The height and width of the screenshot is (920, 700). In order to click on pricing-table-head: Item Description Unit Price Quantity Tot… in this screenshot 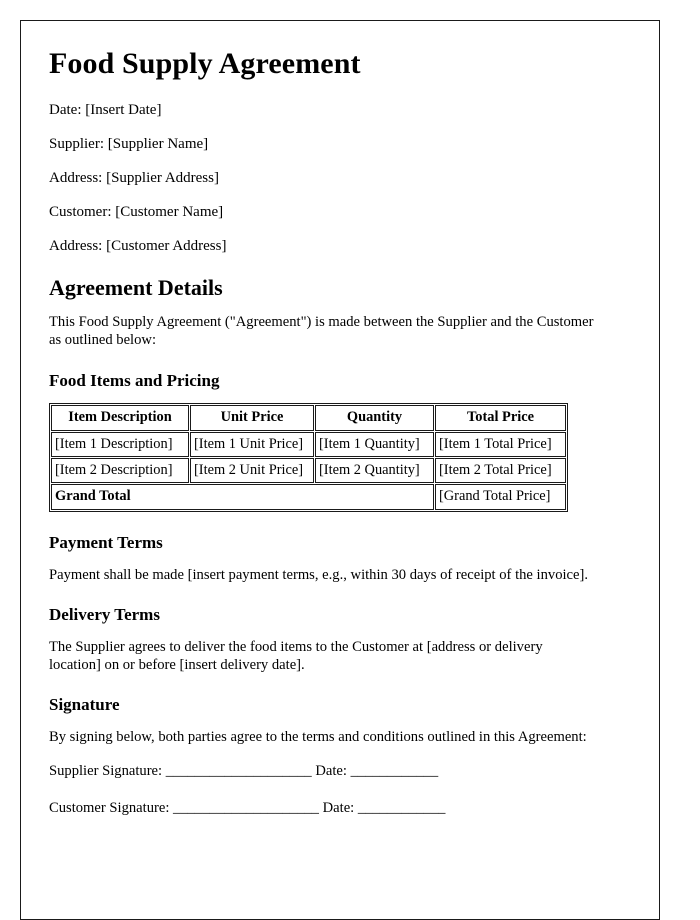, I will do `click(308, 418)`.